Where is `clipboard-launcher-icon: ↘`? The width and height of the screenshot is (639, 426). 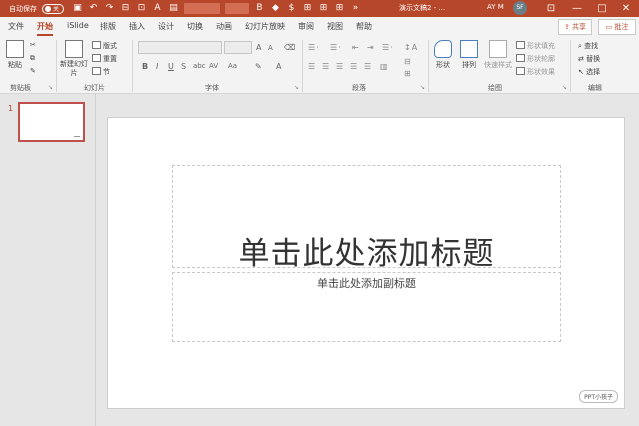 clipboard-launcher-icon: ↘ is located at coordinates (50, 87).